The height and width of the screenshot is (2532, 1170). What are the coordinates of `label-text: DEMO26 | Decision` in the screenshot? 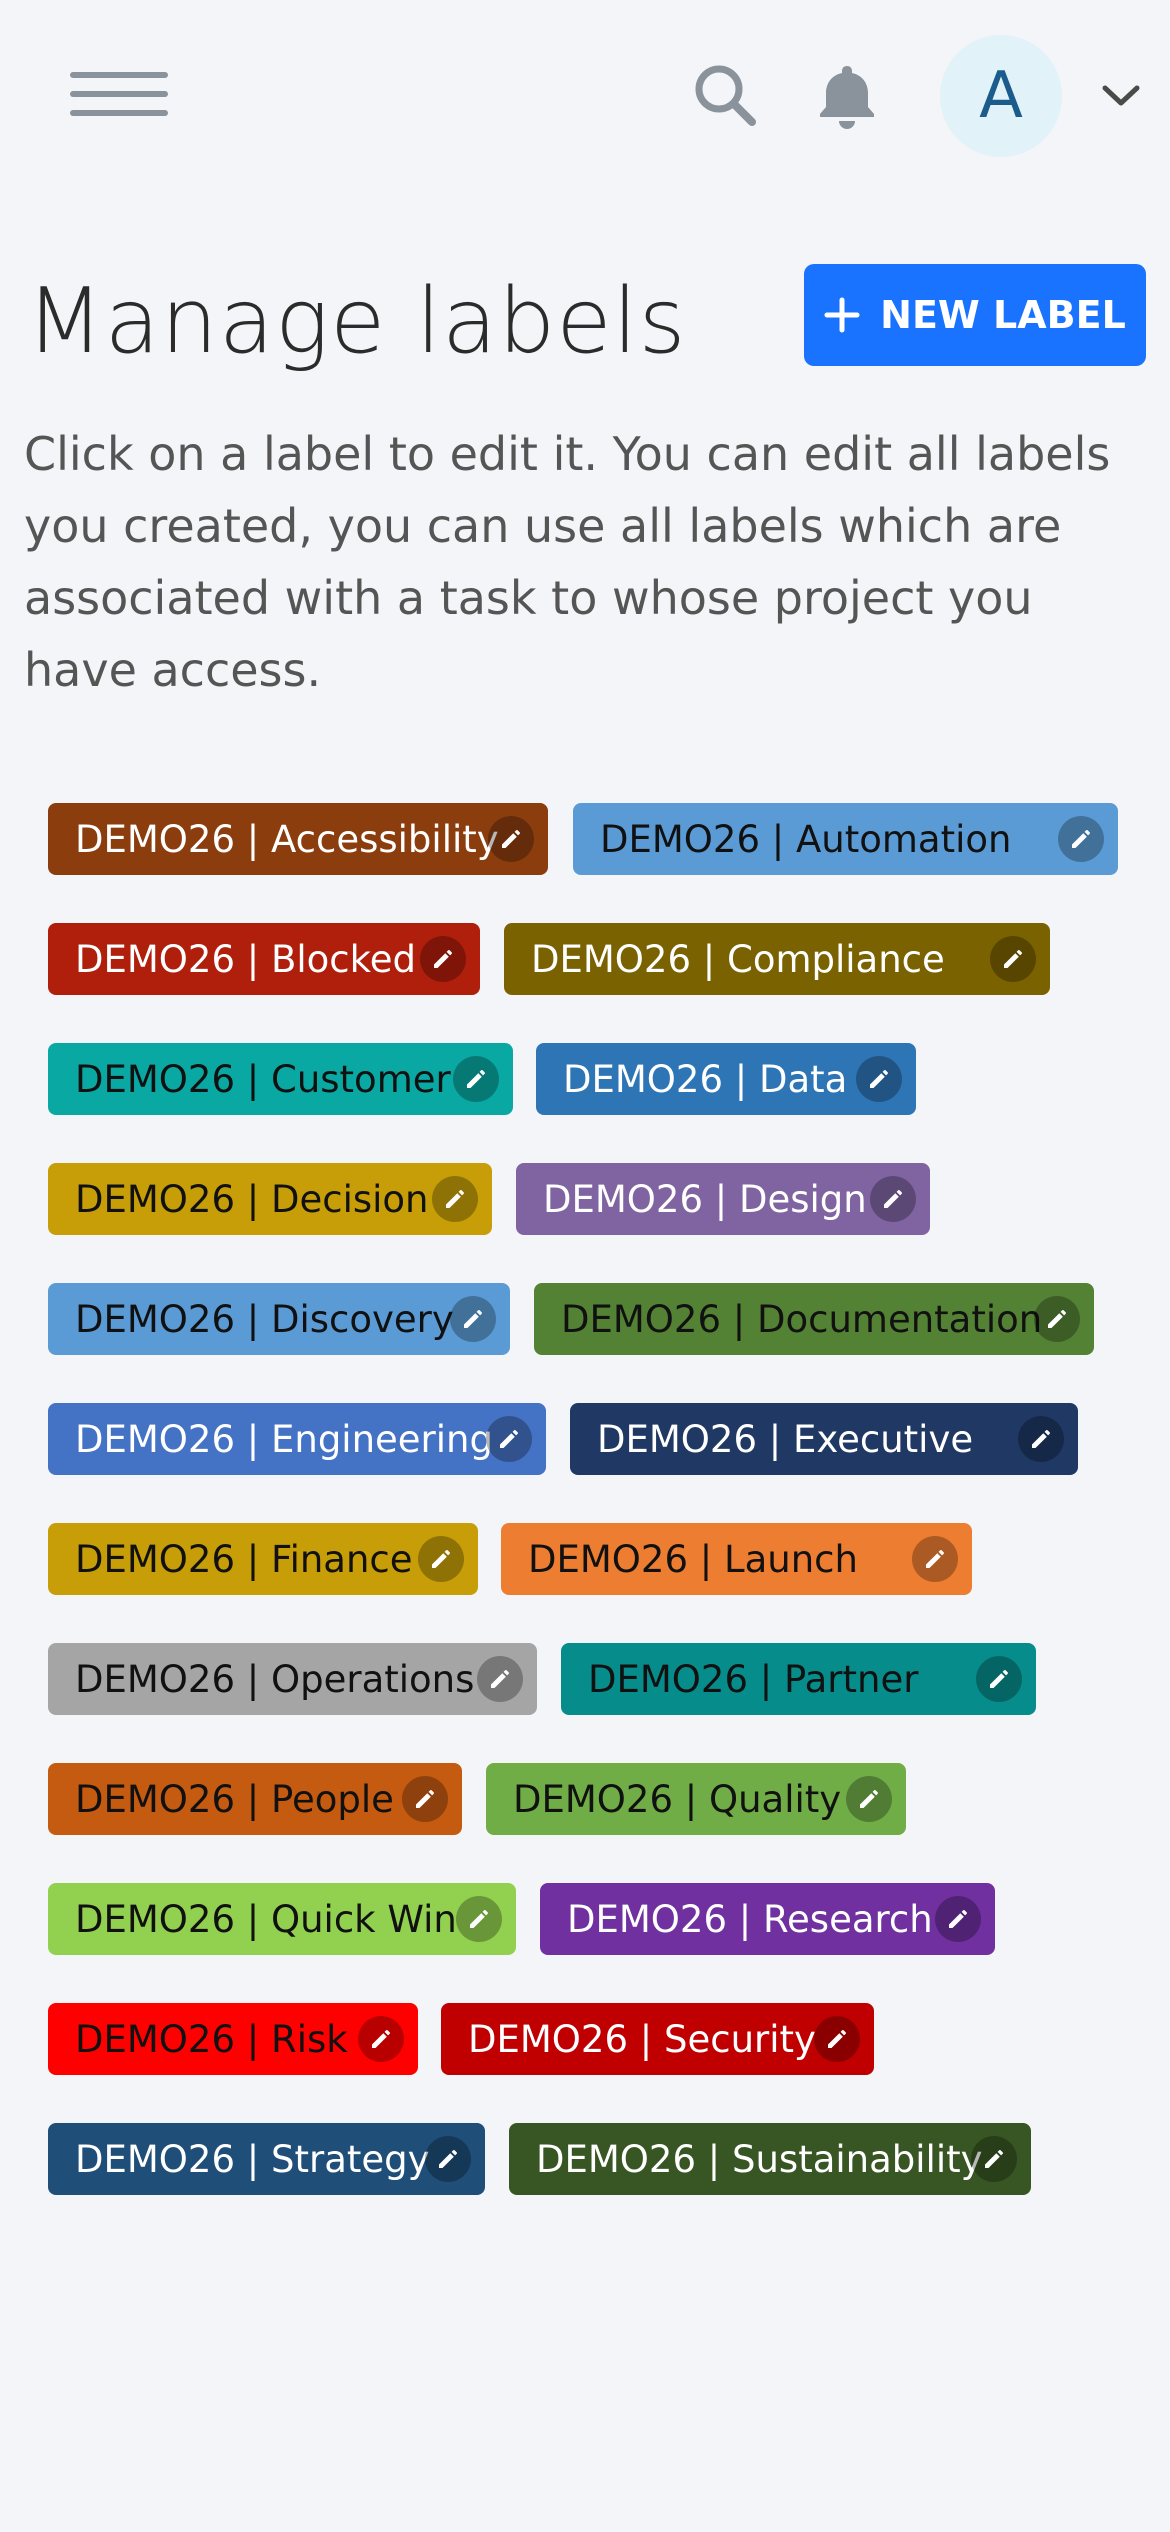 It's located at (252, 1199).